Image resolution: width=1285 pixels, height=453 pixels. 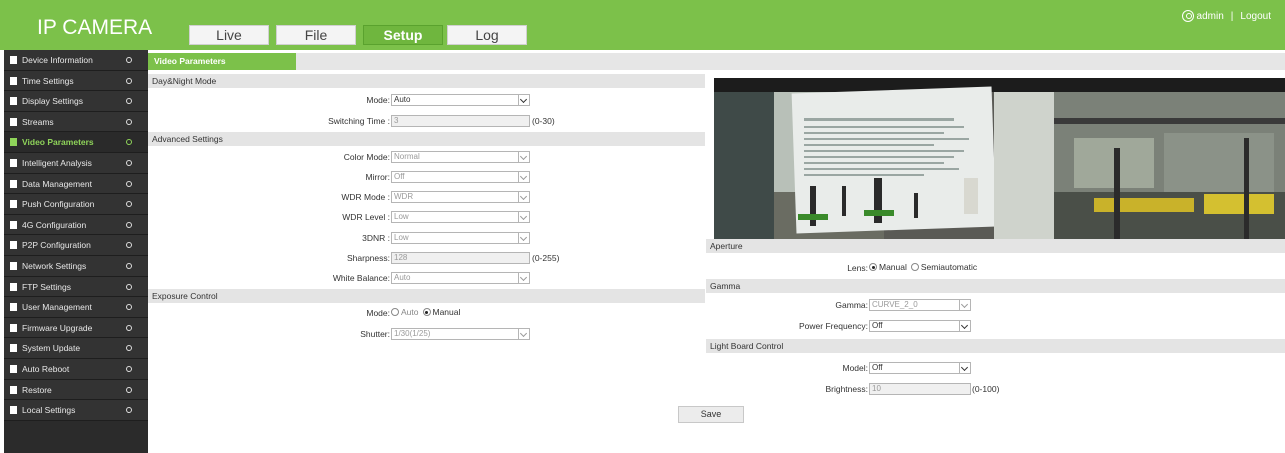 I want to click on sidebar-item-firmware-upgrade: Firmware Upgrade, so click(x=76, y=328).